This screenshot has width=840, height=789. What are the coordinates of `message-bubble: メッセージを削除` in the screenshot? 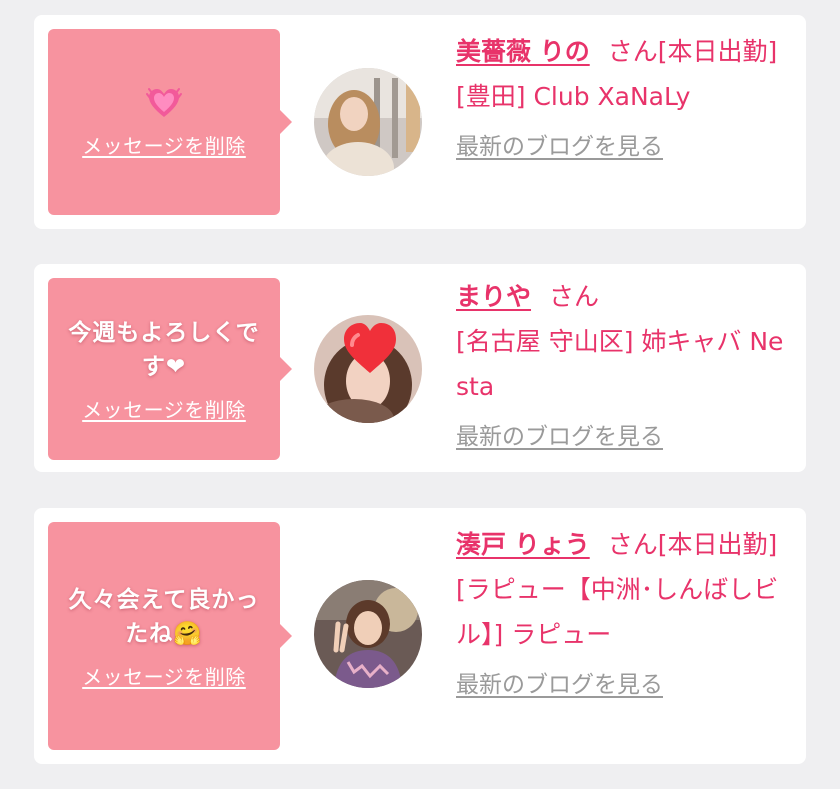 It's located at (170, 122).